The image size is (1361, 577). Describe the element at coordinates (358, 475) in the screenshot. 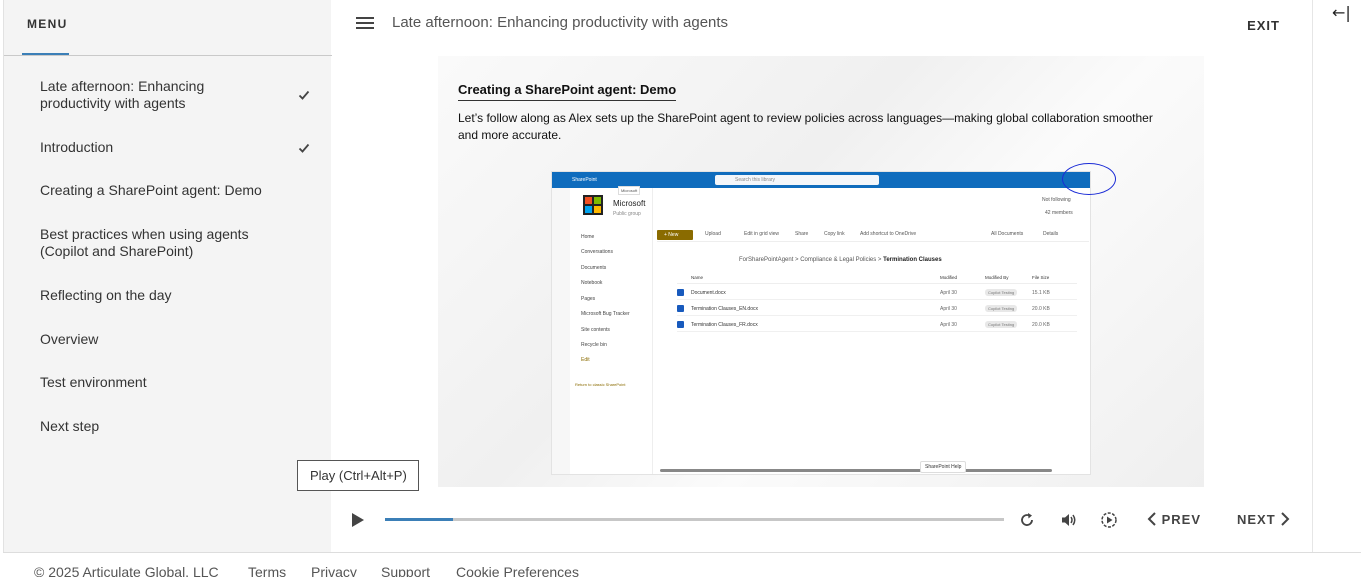

I see `play-tooltip: Play (Ctrl+Alt+P)` at that location.